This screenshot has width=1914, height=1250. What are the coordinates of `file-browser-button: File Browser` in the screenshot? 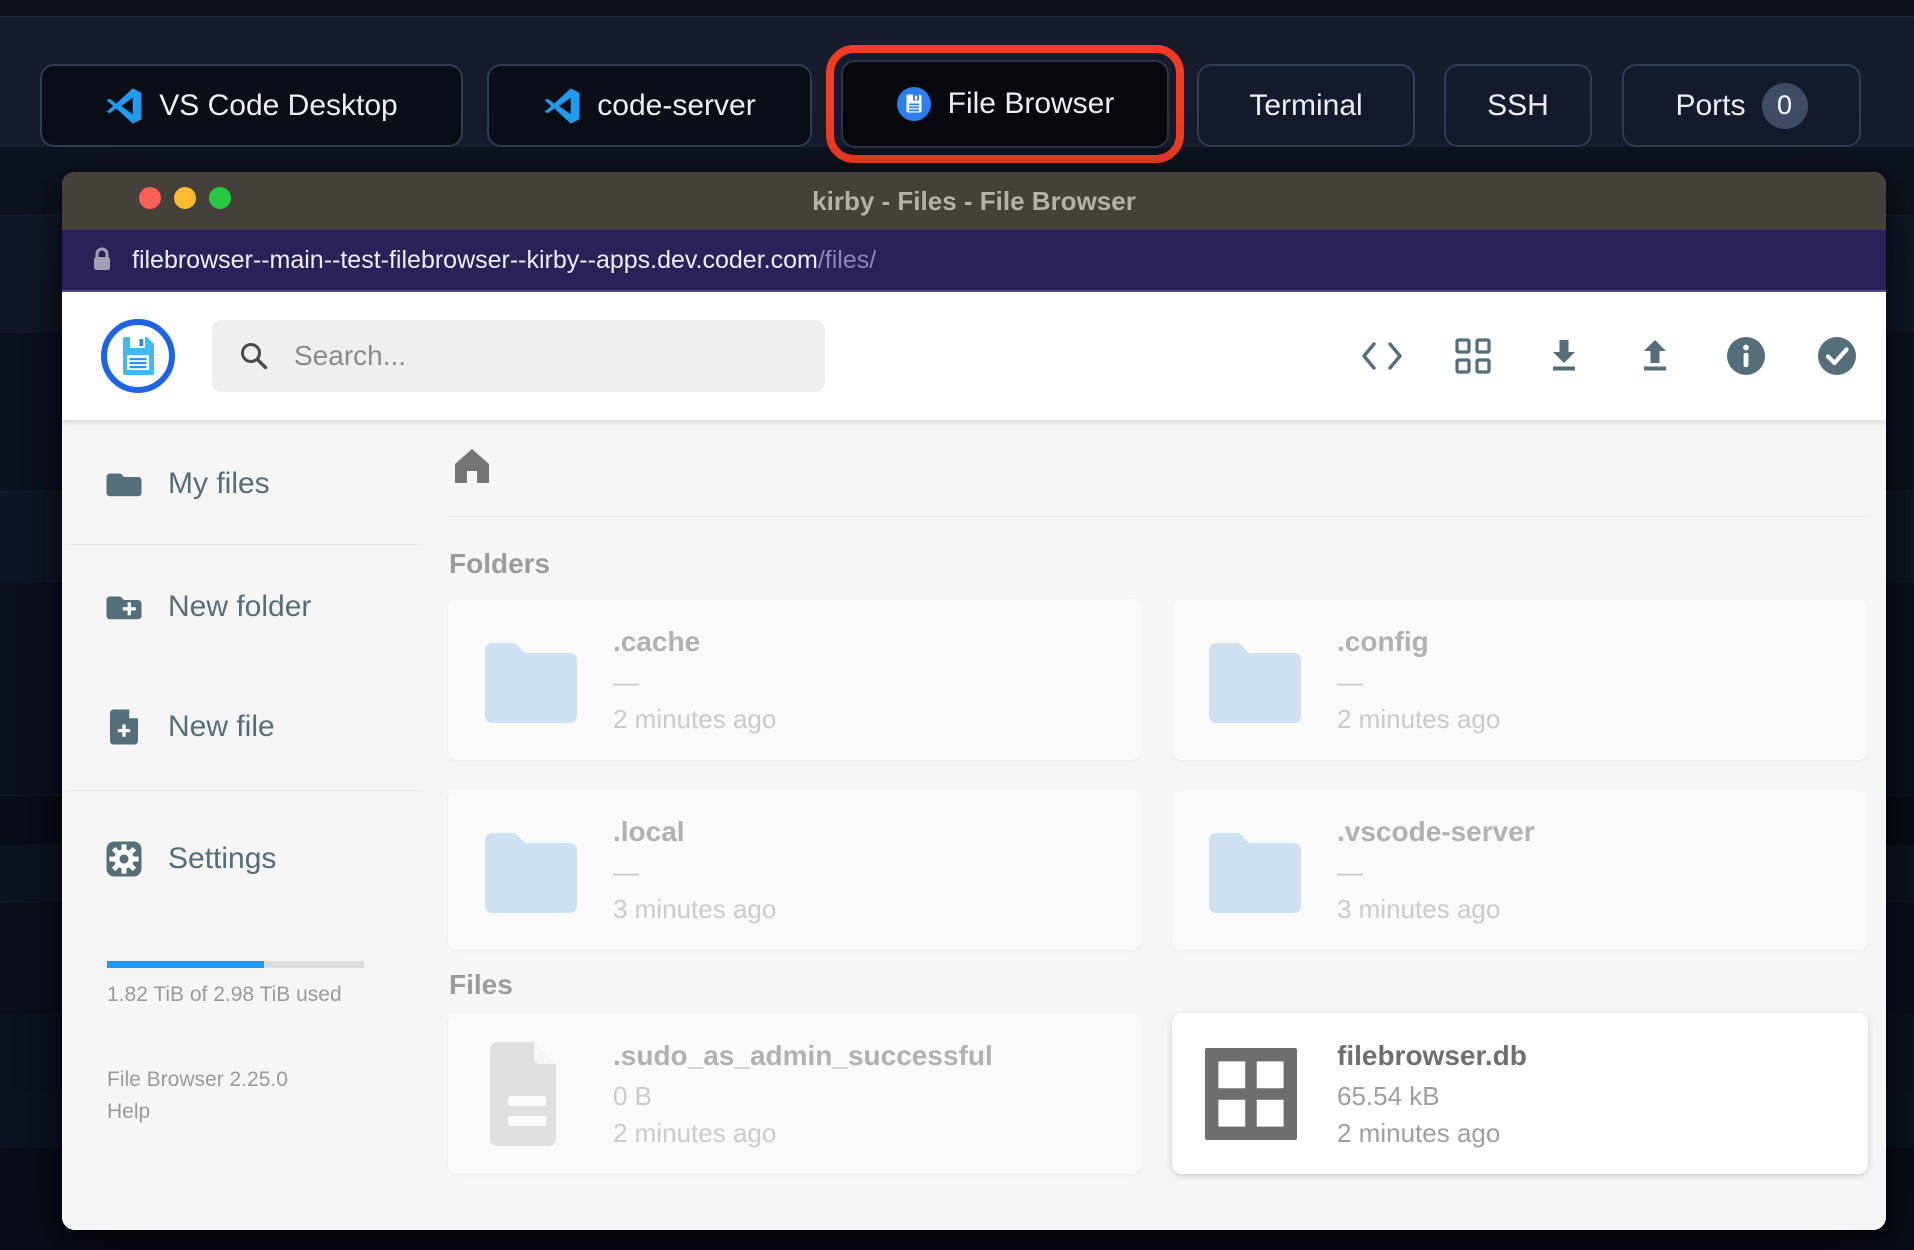 It's located at (1005, 104).